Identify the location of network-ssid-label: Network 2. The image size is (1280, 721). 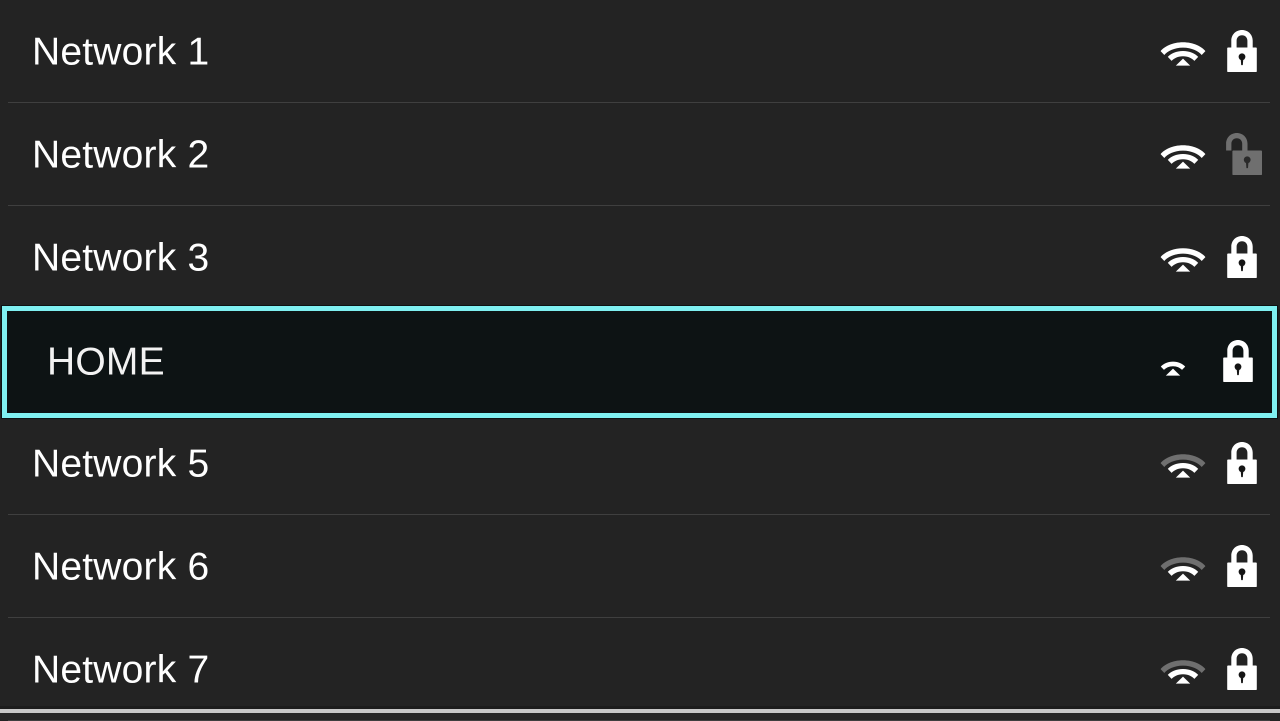
(121, 154).